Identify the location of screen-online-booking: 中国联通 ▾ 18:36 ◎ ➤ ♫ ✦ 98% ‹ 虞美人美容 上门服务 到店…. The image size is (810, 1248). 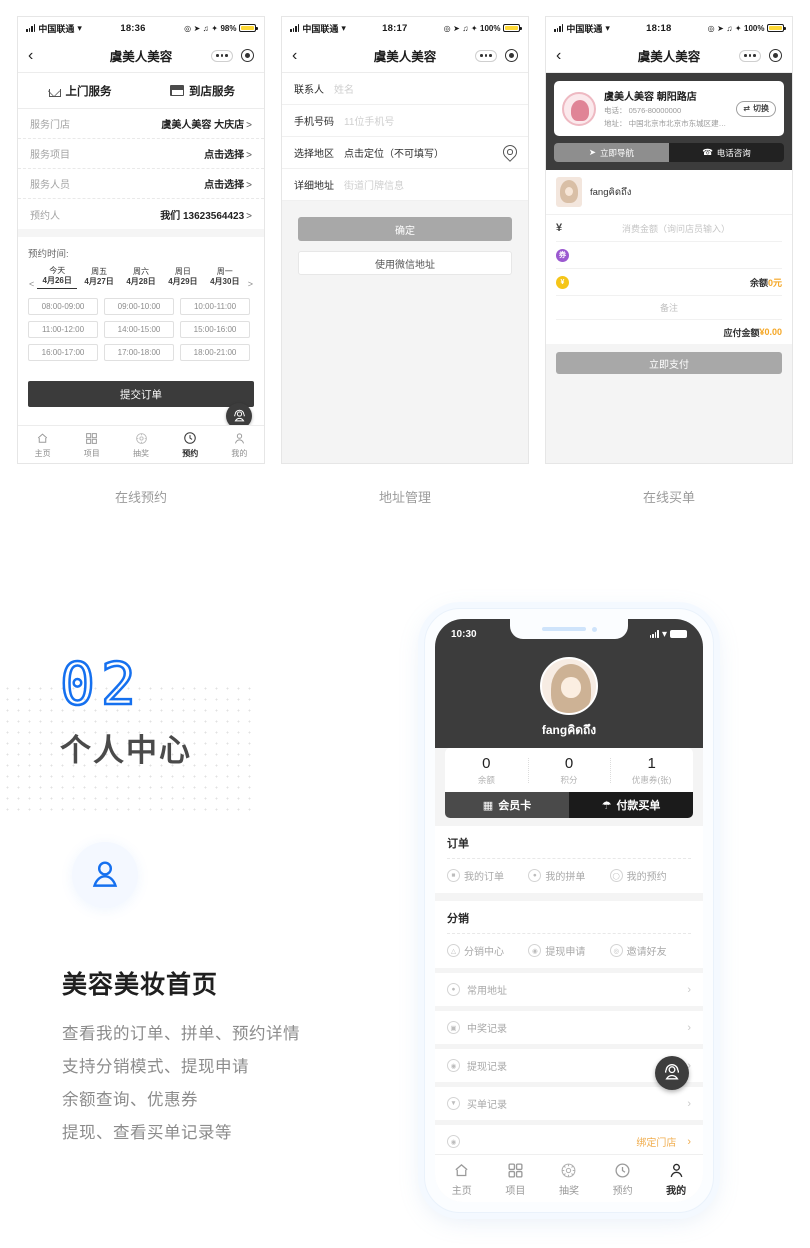
(141, 240).